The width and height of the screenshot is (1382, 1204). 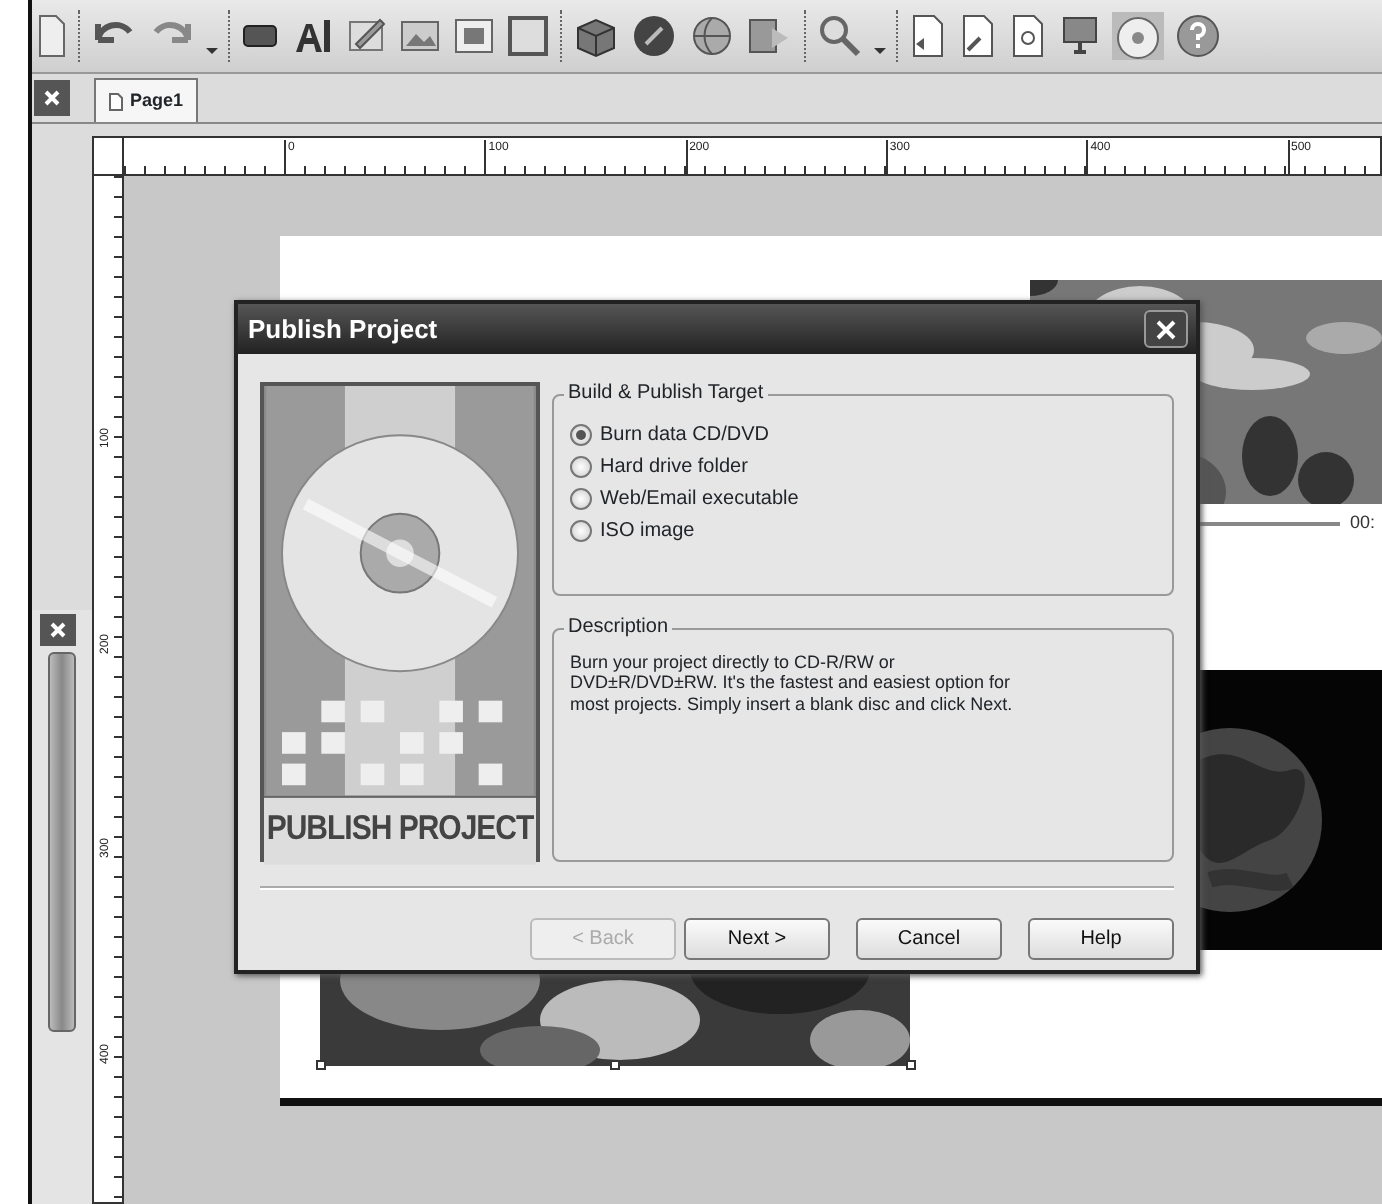 I want to click on dialog-button: Help, so click(x=1101, y=939).